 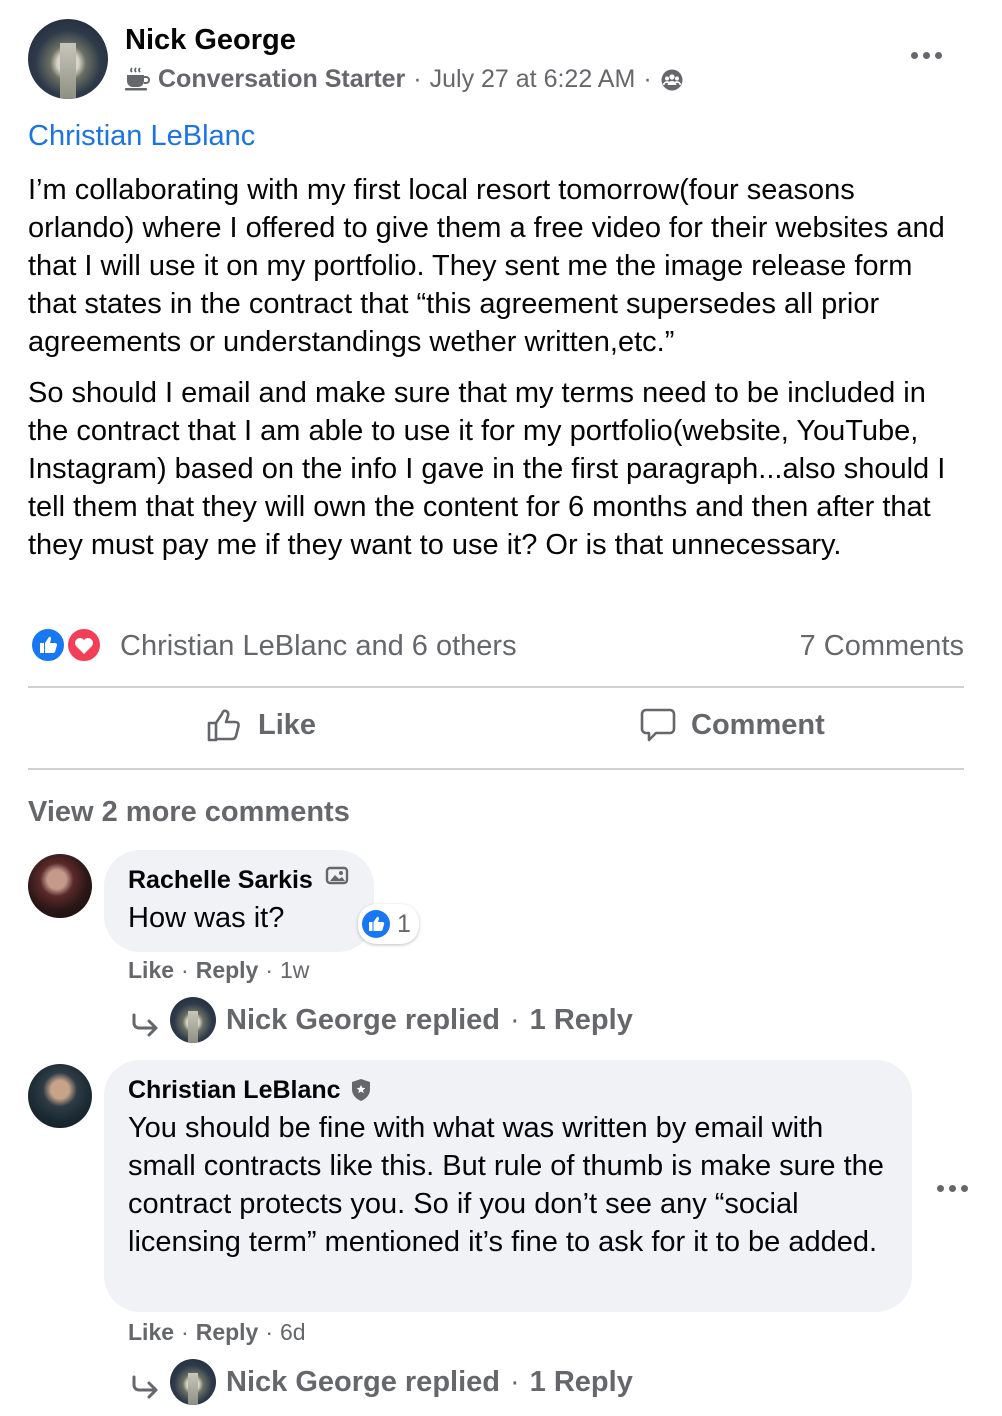 I want to click on profile-frame-icon, so click(x=338, y=878).